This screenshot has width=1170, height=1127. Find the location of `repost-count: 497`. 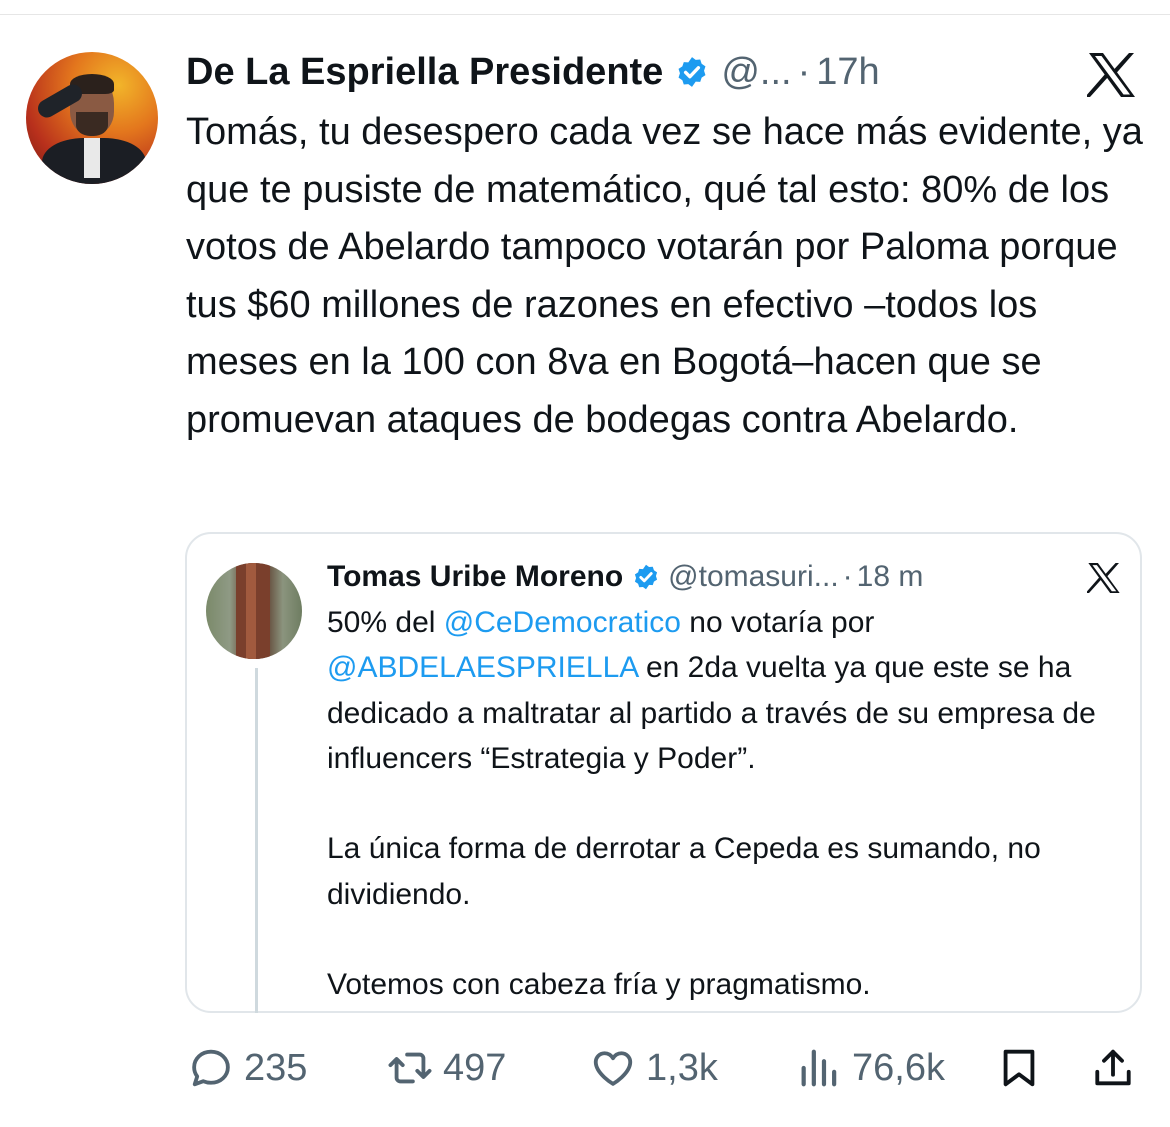

repost-count: 497 is located at coordinates (475, 1067).